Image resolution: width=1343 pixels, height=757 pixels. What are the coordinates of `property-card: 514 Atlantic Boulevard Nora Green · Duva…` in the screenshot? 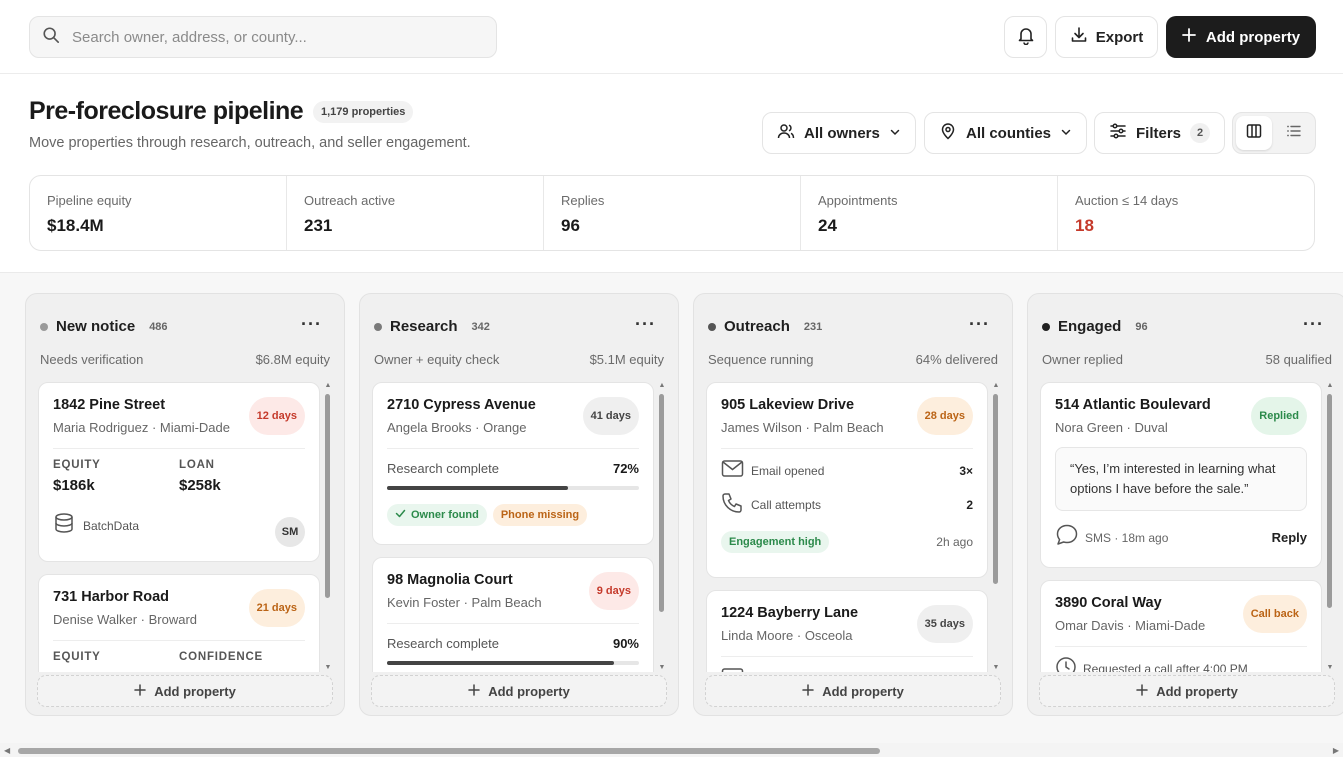 It's located at (1181, 475).